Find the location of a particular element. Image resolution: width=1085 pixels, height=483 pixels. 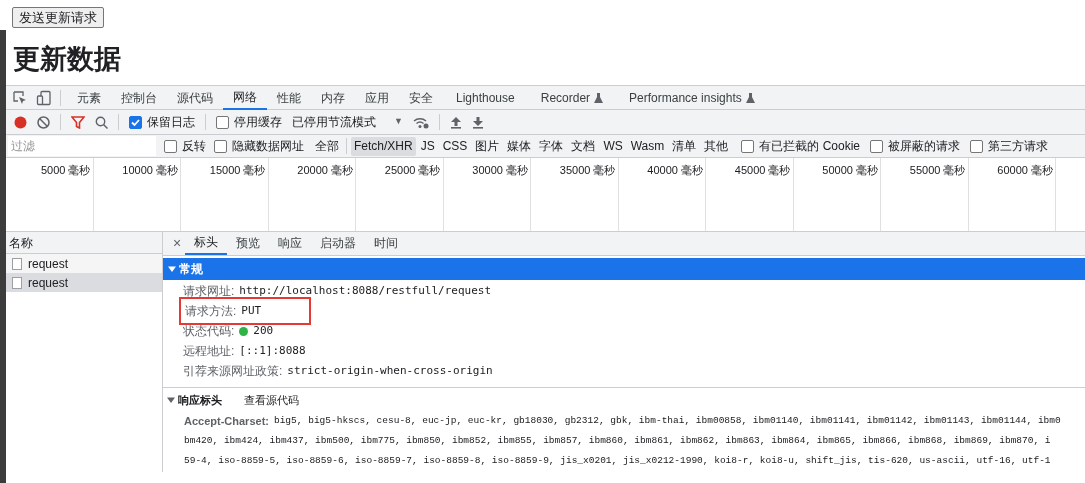

record-icon is located at coordinates (20, 122).